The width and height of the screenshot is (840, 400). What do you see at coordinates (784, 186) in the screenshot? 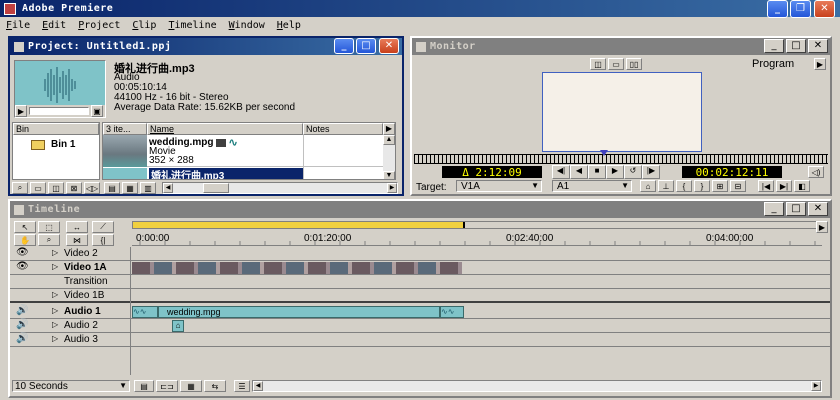
I see `go-to-out-icon: ▶|` at bounding box center [784, 186].